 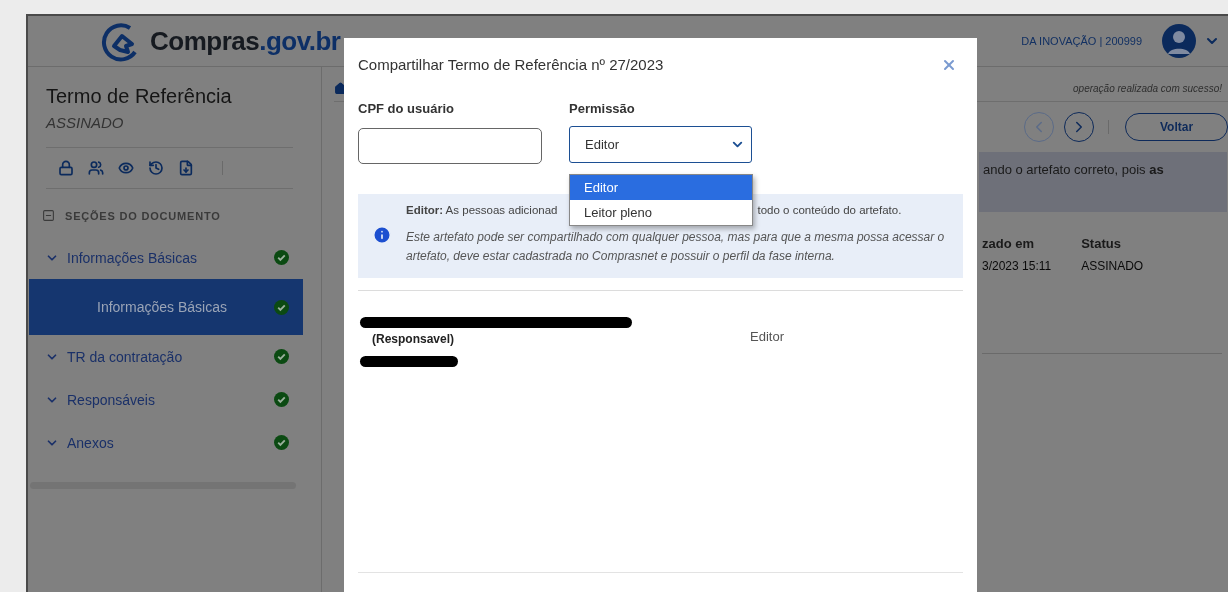 I want to click on section-heading: SEÇÕES DO DOCUMENTO, so click(x=143, y=215).